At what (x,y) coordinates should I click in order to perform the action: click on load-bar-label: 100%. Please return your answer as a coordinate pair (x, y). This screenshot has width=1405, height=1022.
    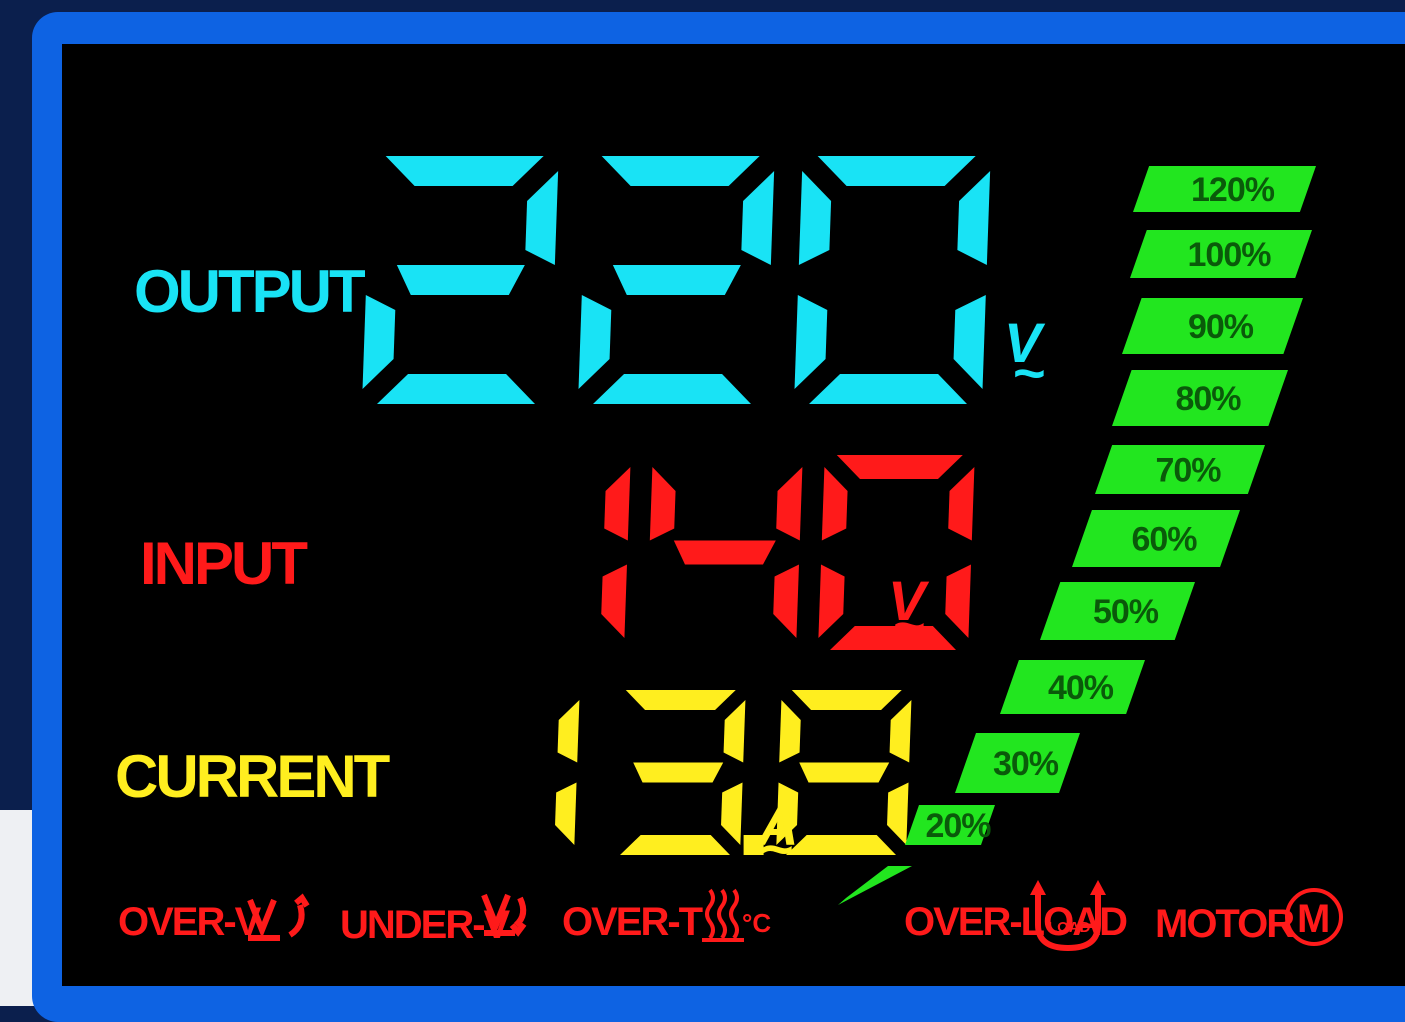
    Looking at the image, I should click on (1230, 255).